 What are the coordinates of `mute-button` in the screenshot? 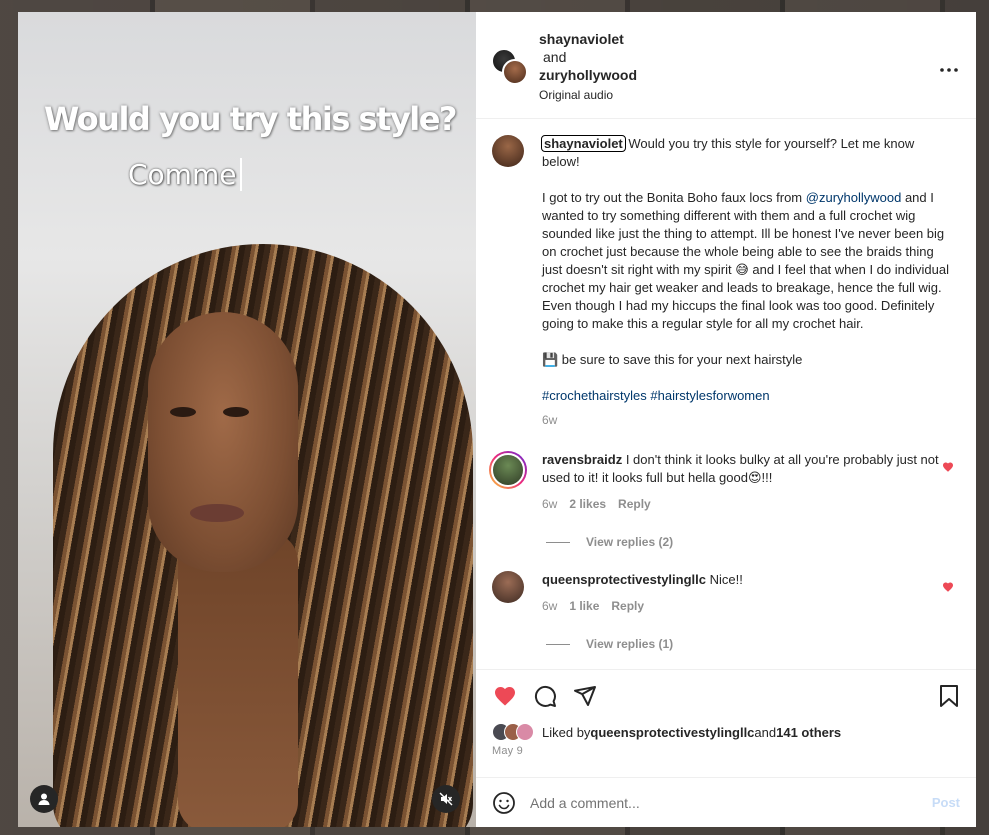 It's located at (446, 799).